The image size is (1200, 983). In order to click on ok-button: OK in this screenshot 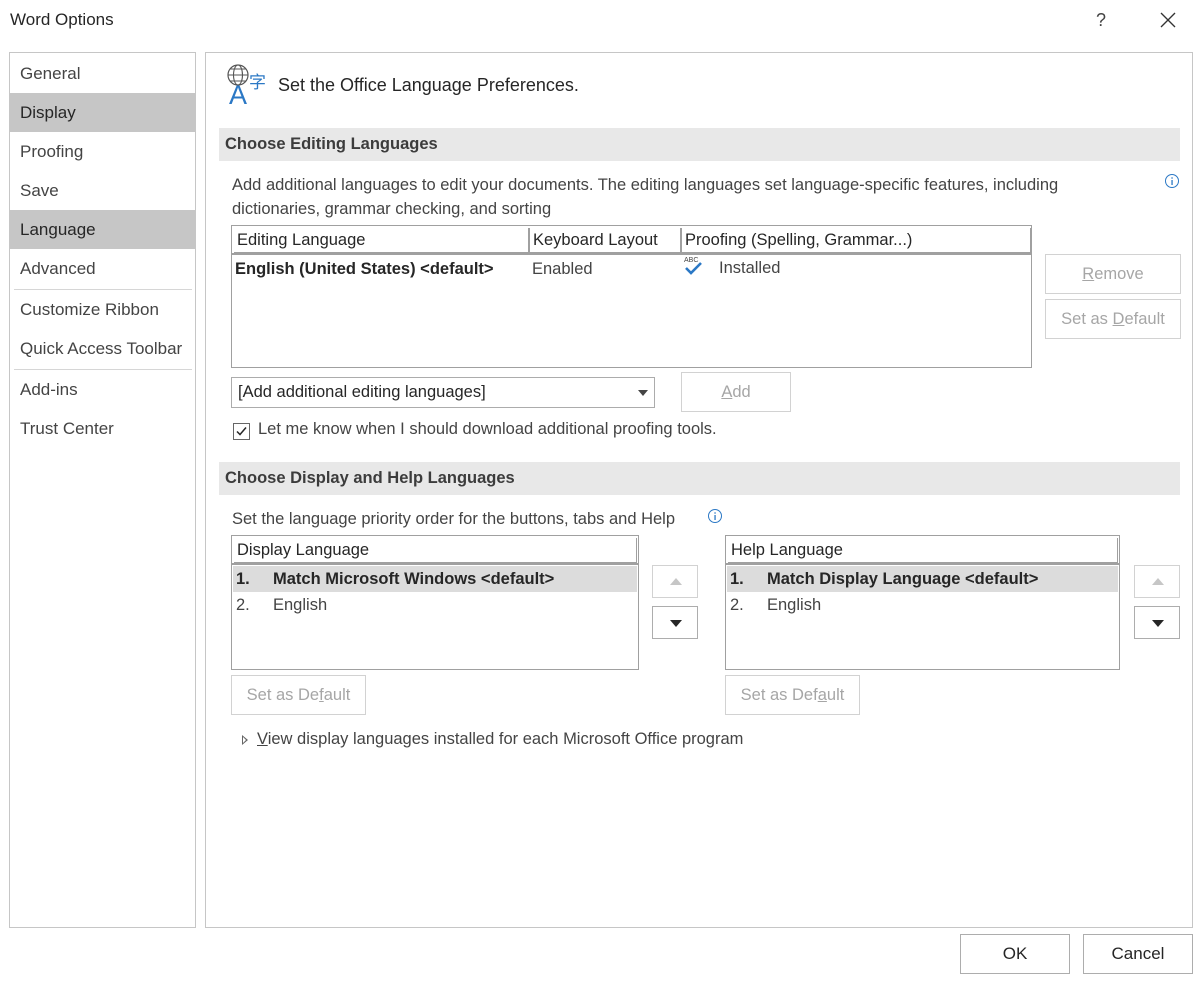, I will do `click(1015, 954)`.